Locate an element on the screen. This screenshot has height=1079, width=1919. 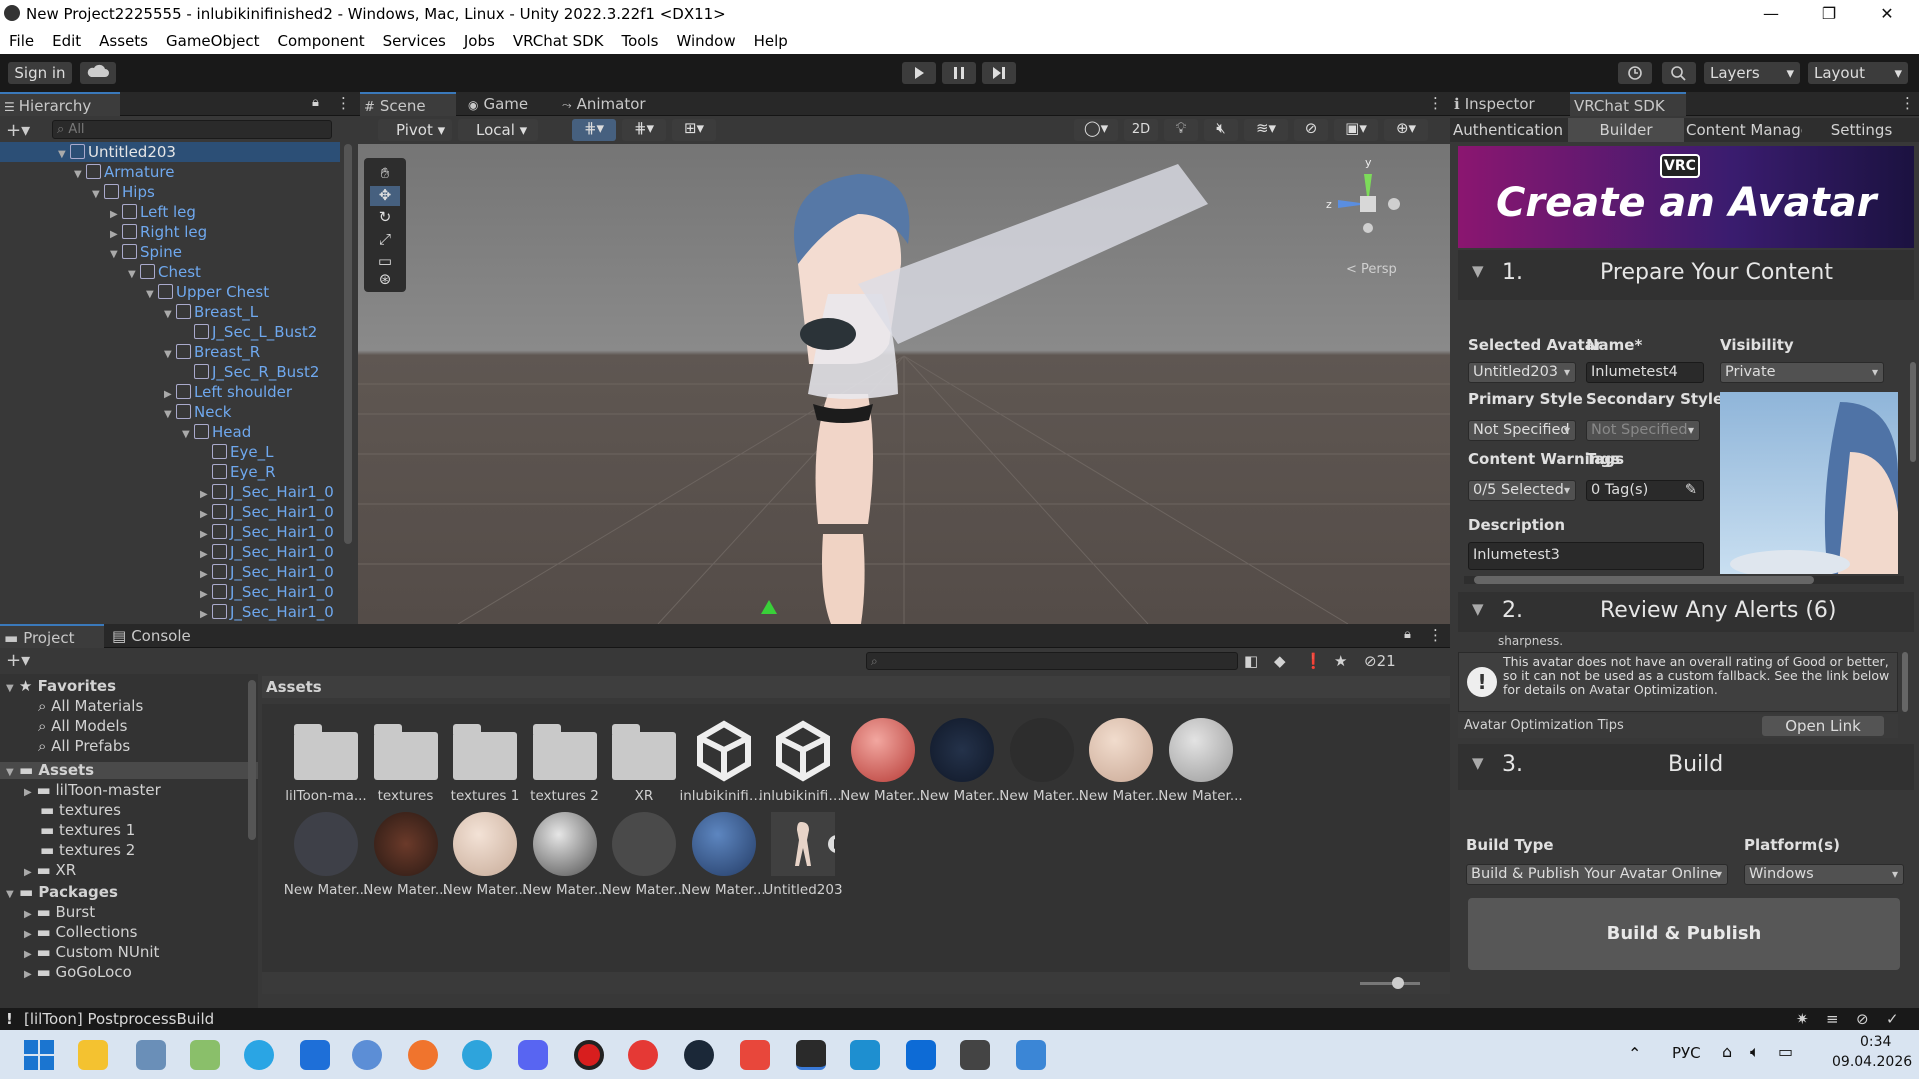
history-button is located at coordinates (1635, 73).